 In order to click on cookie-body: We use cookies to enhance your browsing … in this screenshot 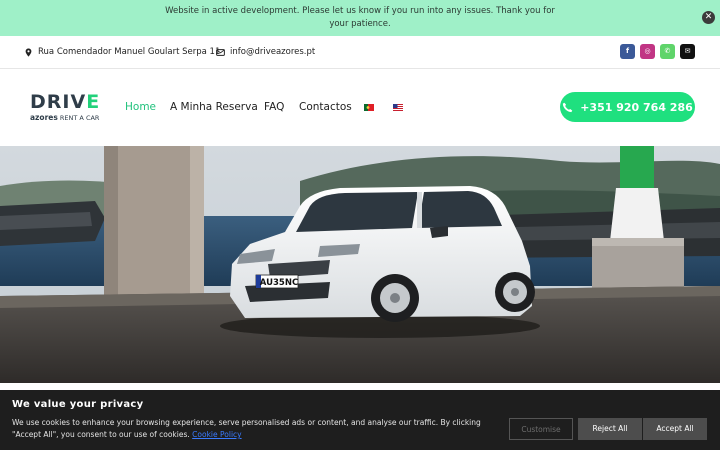, I will do `click(246, 428)`.